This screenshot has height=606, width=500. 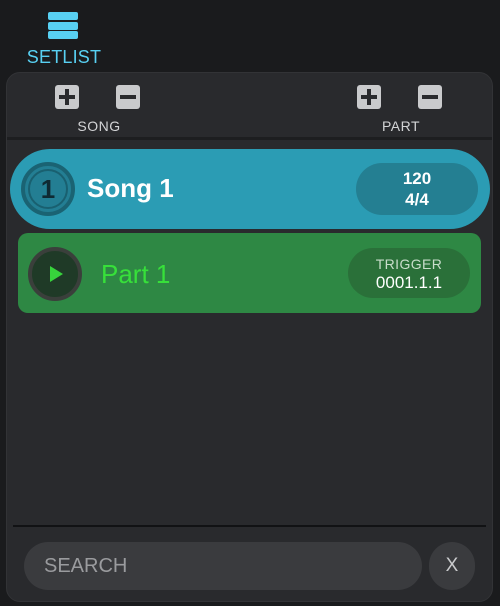 What do you see at coordinates (67, 97) in the screenshot?
I see `add-song-button` at bounding box center [67, 97].